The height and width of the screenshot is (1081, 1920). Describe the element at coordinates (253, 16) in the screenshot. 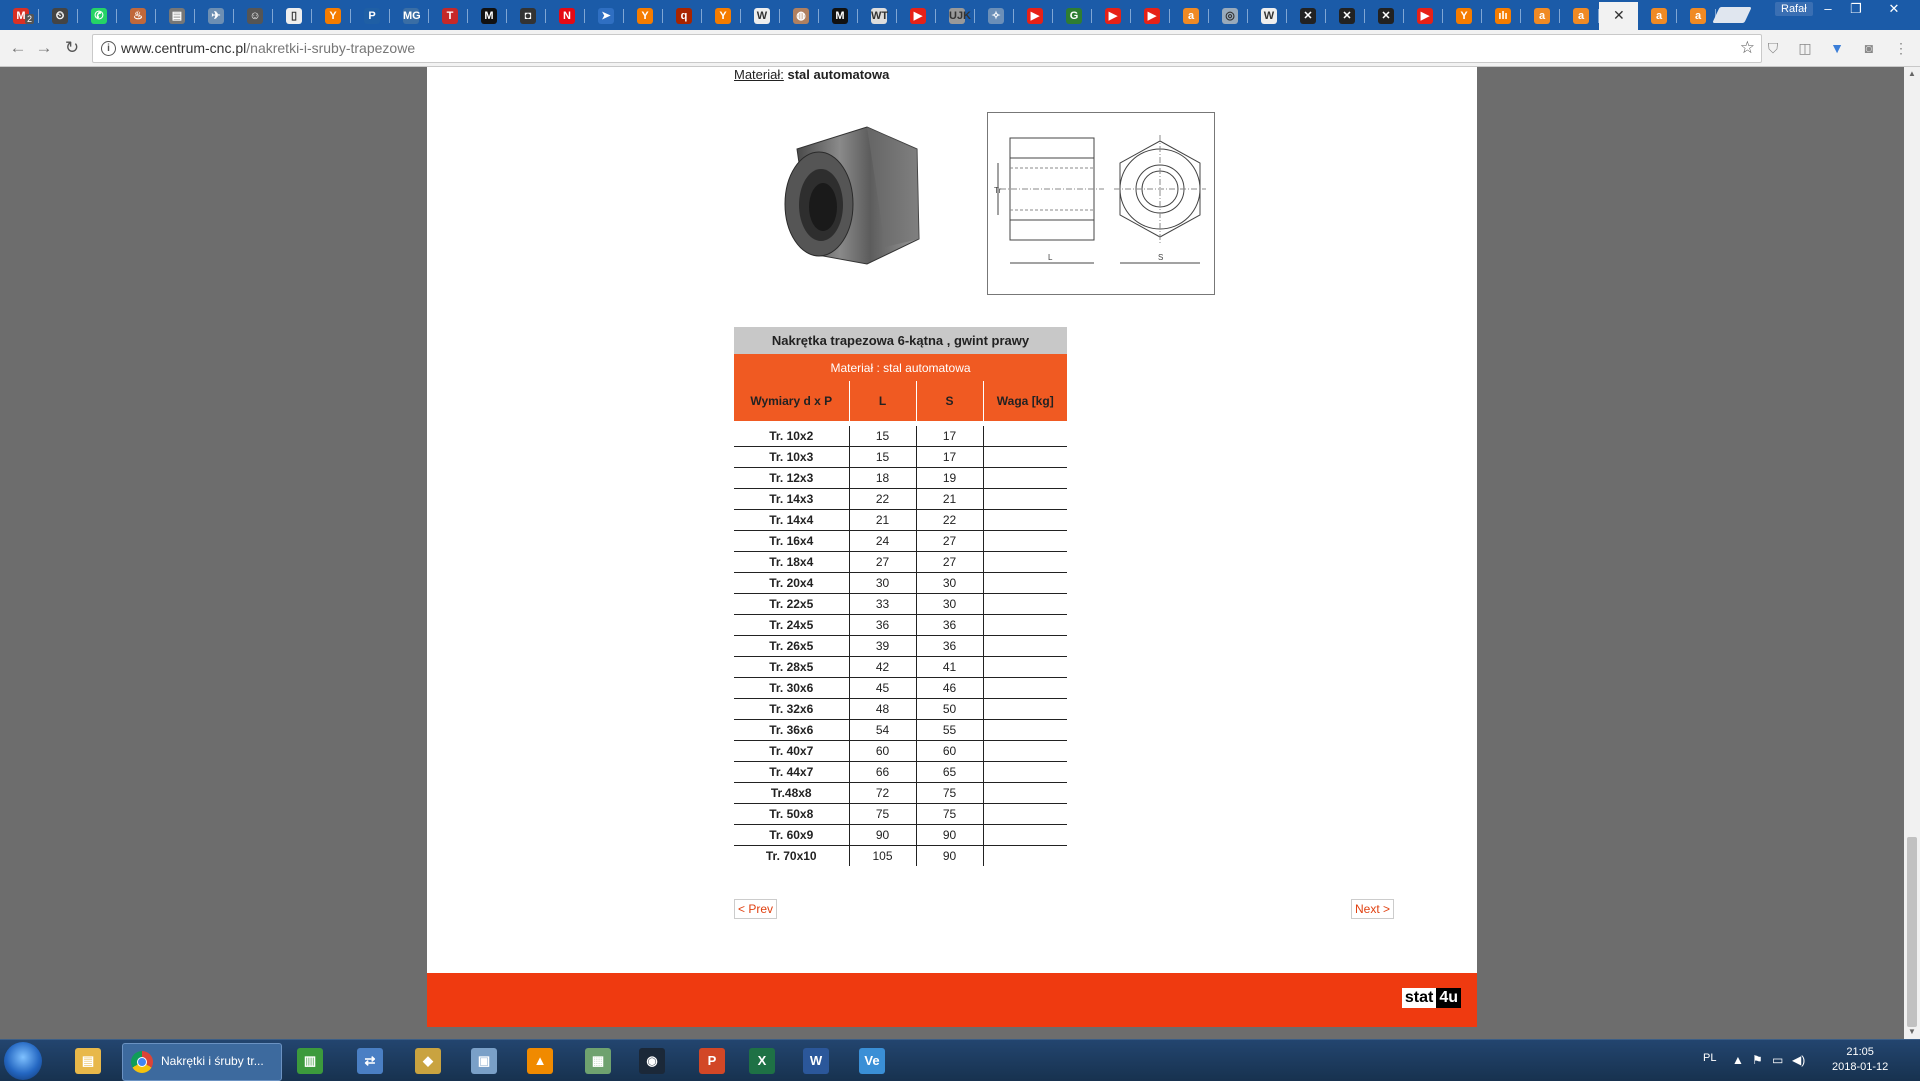

I see `browser-tab: ☺` at that location.